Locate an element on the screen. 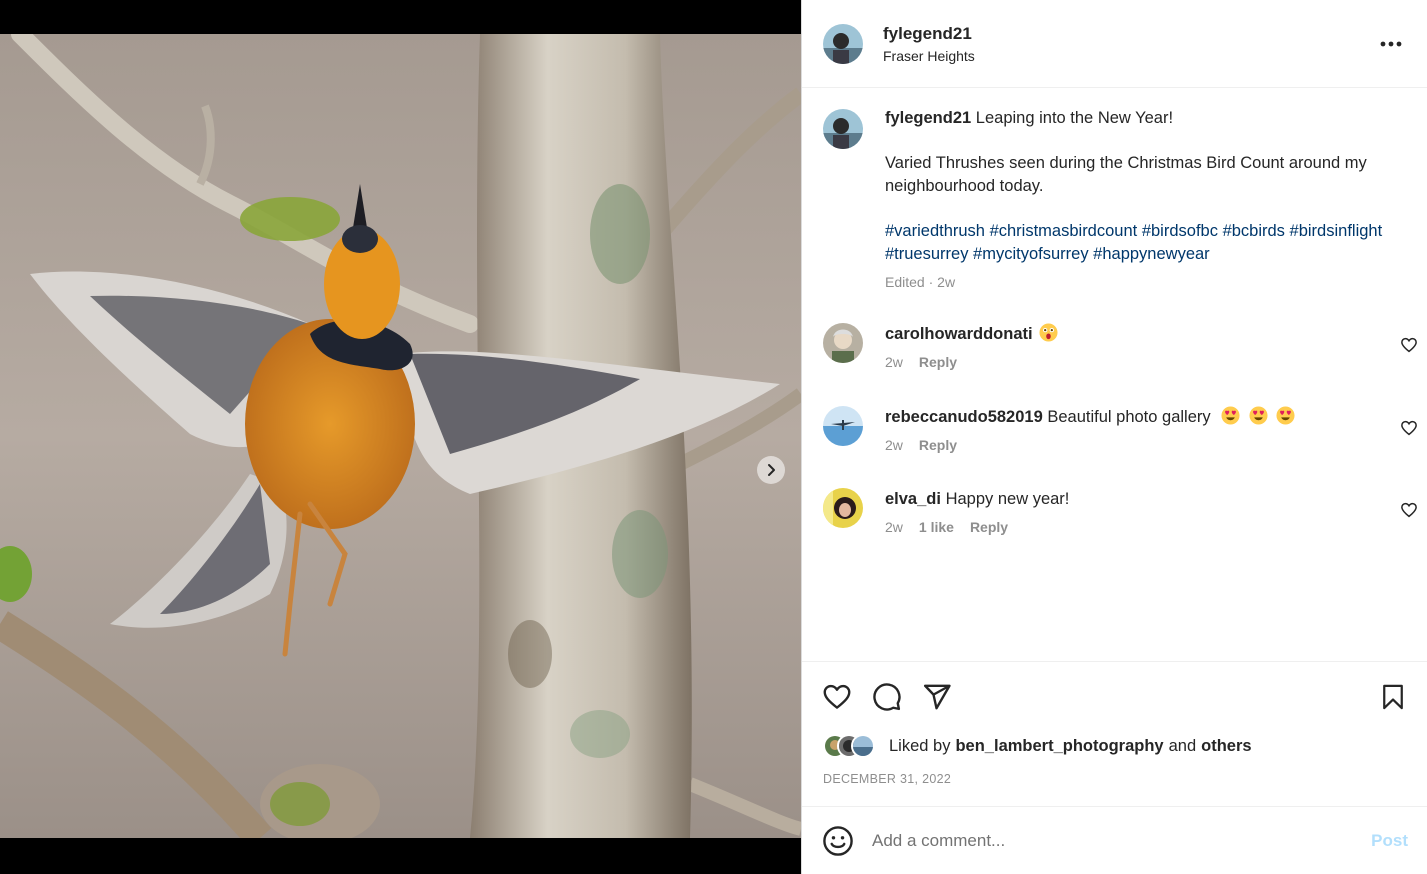 This screenshot has width=1427, height=874. hashtag-link: #birdsinflight is located at coordinates (1336, 231).